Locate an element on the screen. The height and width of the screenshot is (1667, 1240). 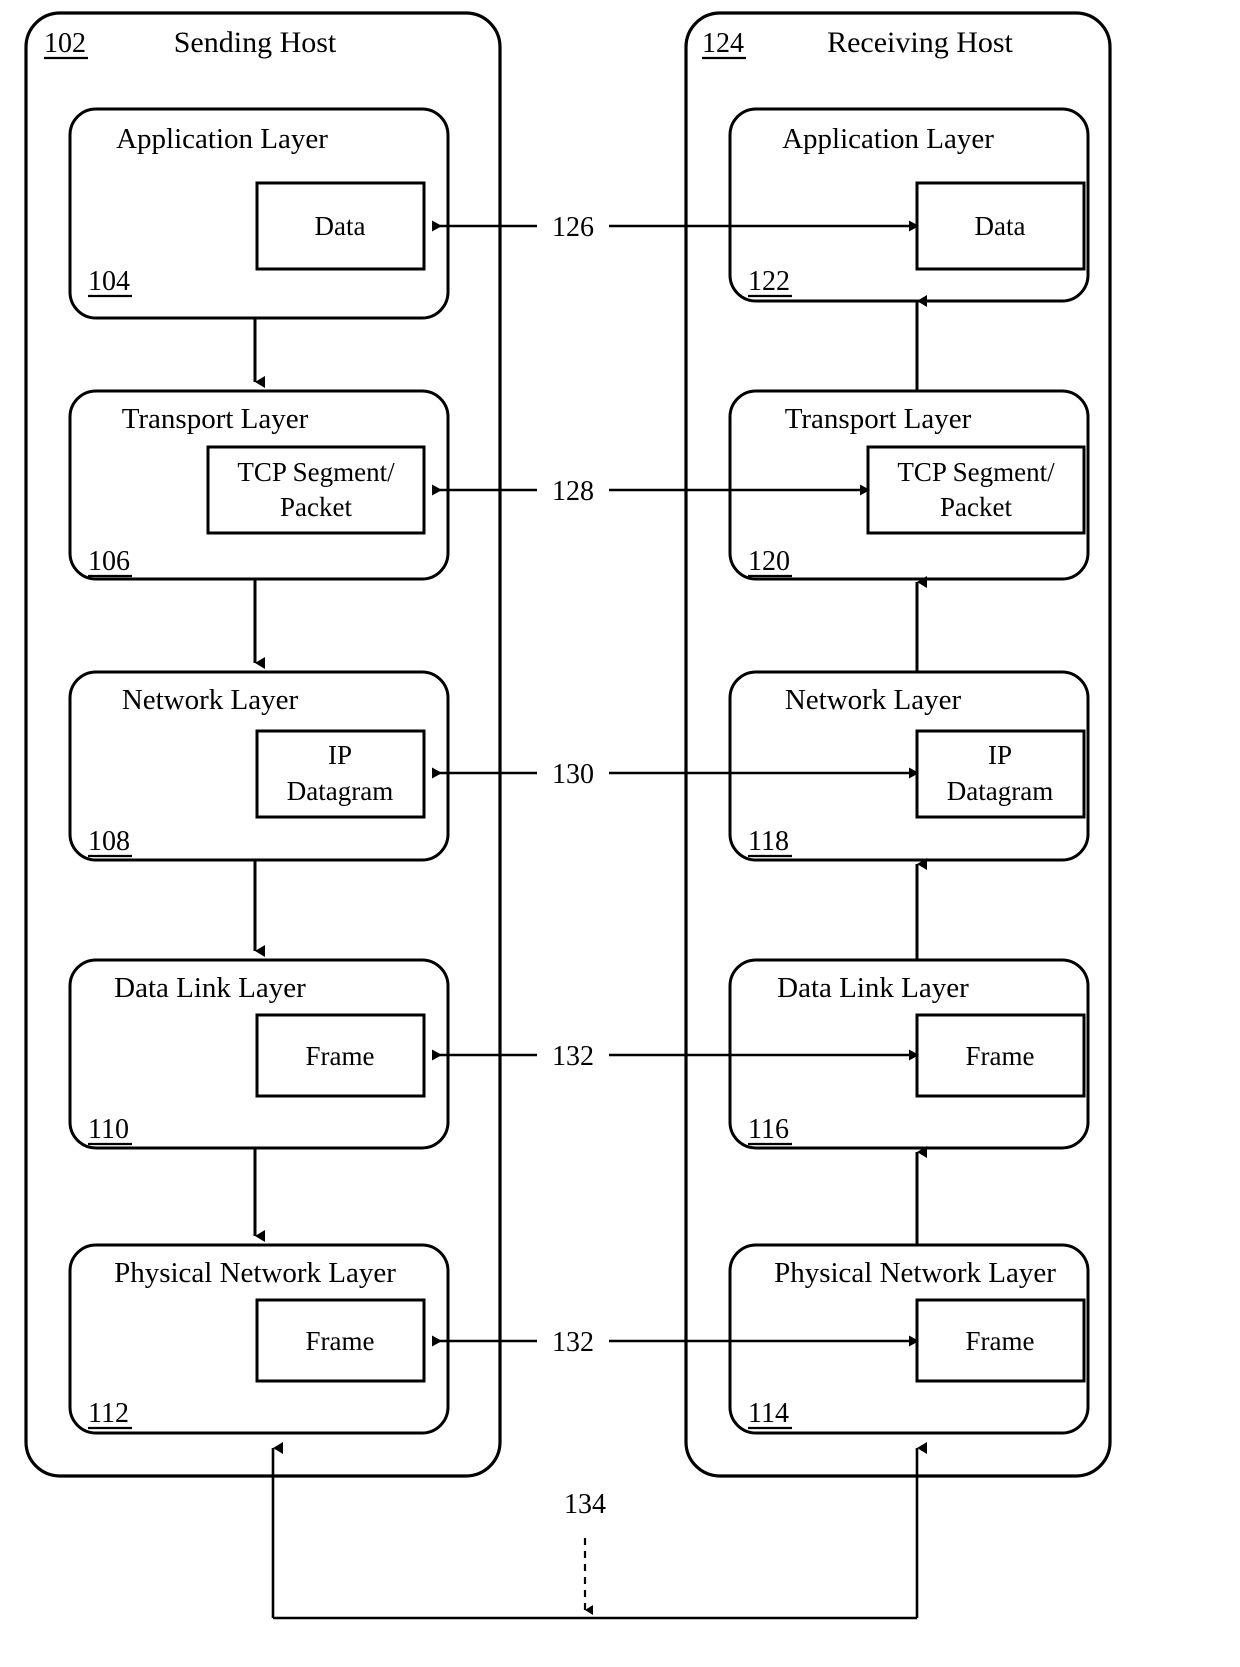
receiving-network-pdu-label-line1: IP is located at coordinates (1000, 755).